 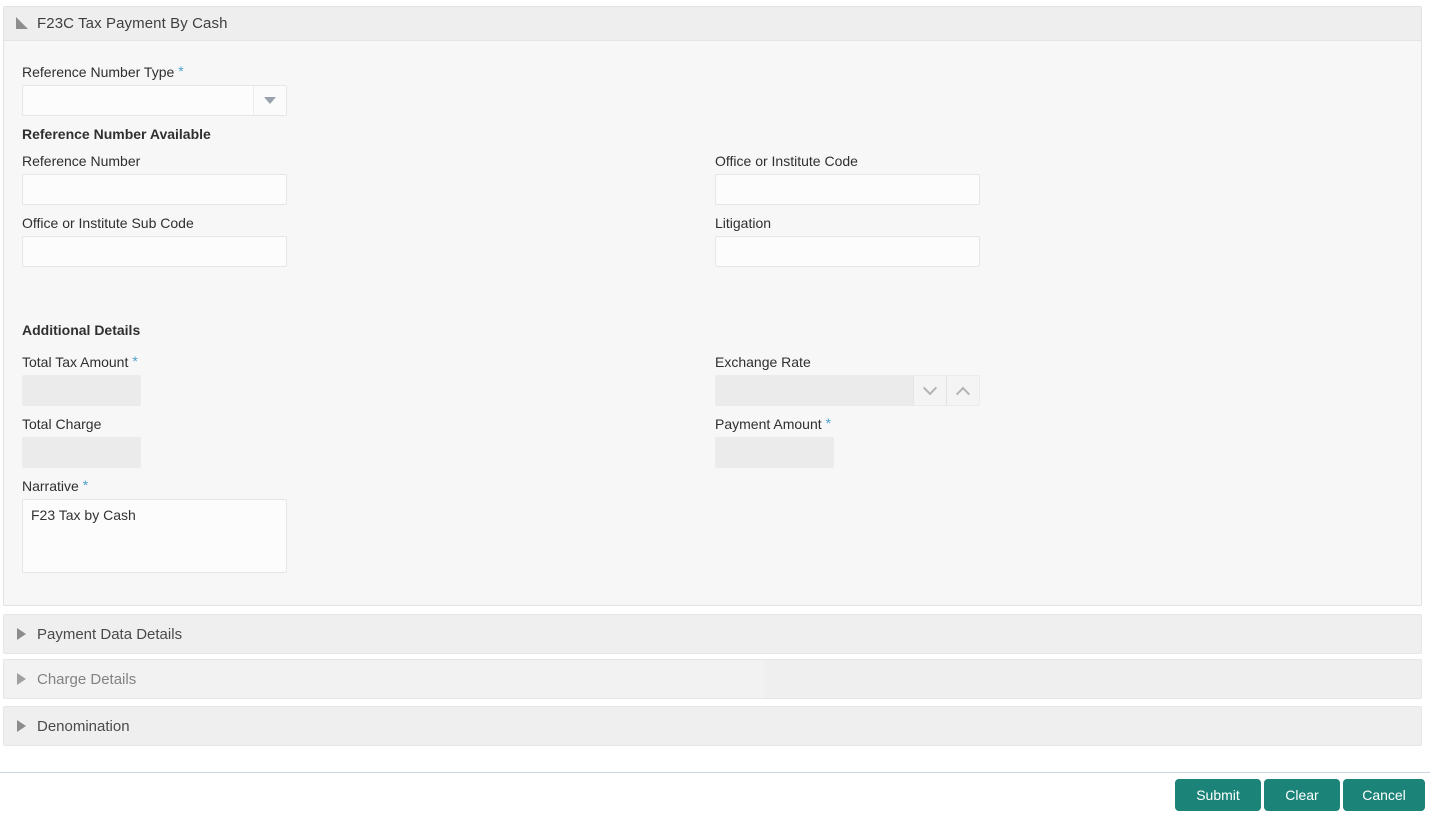 I want to click on reference-number-input, so click(x=154, y=189).